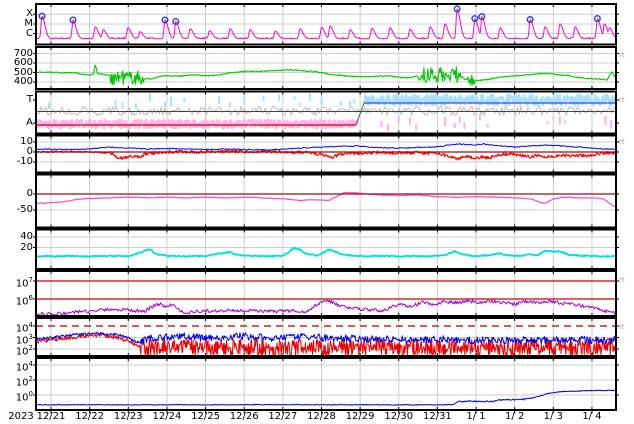 Image resolution: width=634 pixels, height=424 pixels. Describe the element at coordinates (437, 416) in the screenshot. I see `x-tick-label: 12/31` at that location.